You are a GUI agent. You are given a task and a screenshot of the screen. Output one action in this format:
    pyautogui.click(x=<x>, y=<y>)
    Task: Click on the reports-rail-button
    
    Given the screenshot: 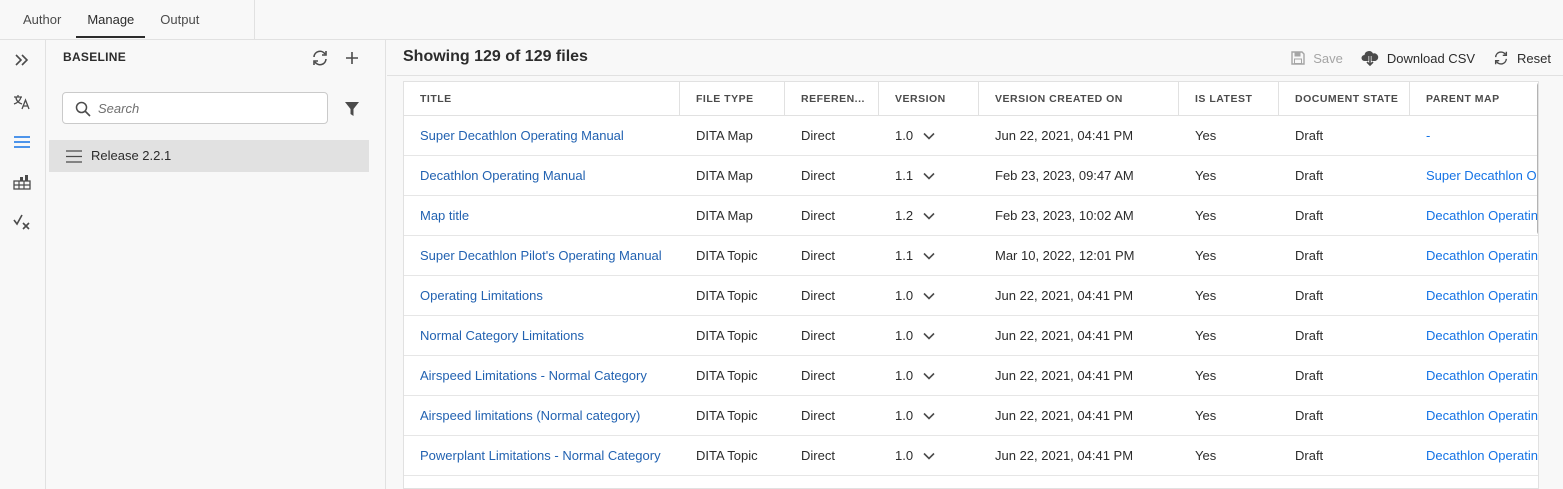 What is the action you would take?
    pyautogui.click(x=22, y=182)
    